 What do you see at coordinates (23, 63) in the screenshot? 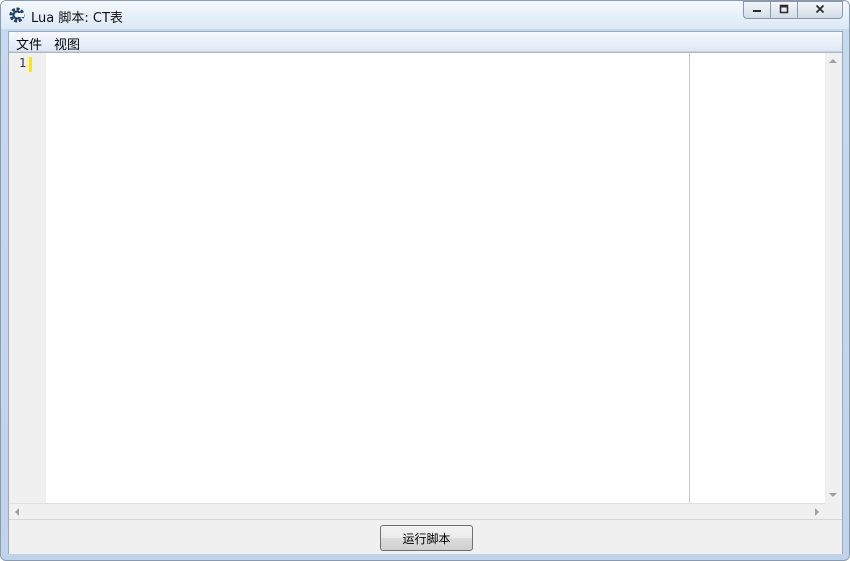
I see `line-number: 1` at bounding box center [23, 63].